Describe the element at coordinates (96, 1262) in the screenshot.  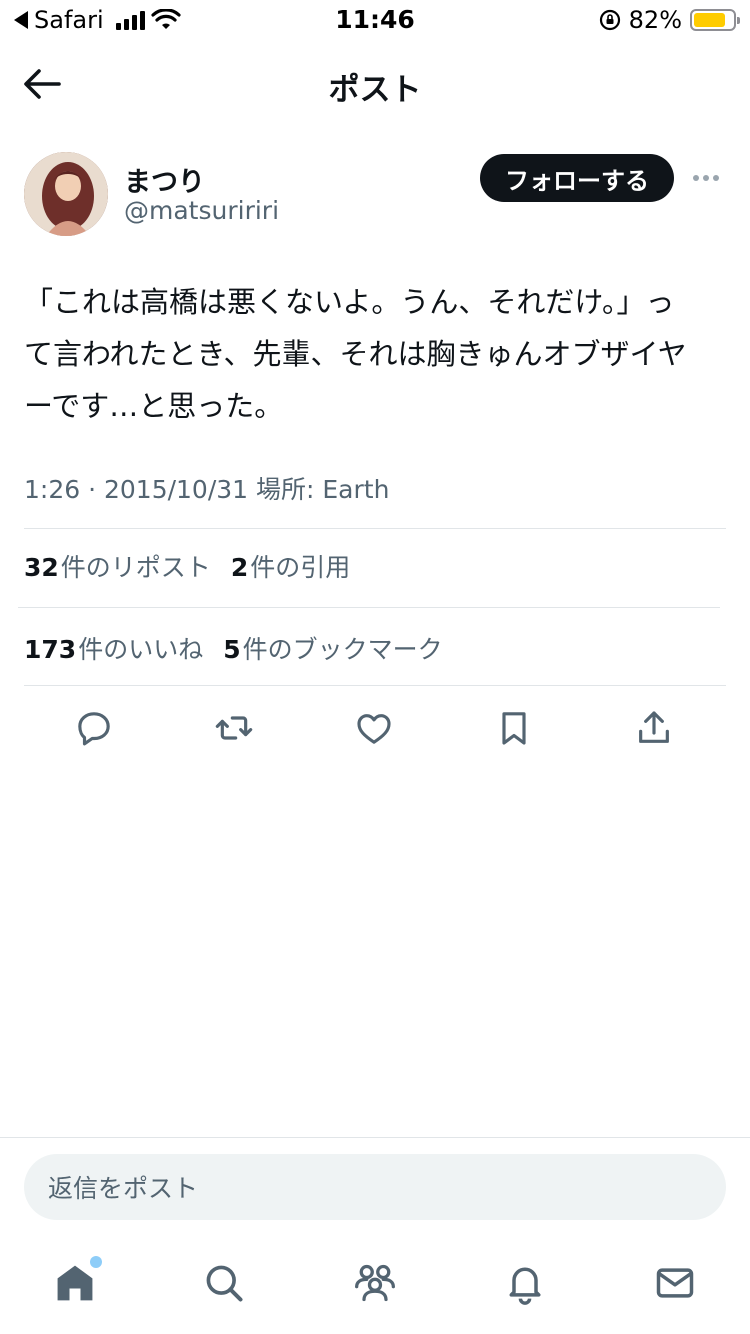
I see `home-notification-dot` at that location.